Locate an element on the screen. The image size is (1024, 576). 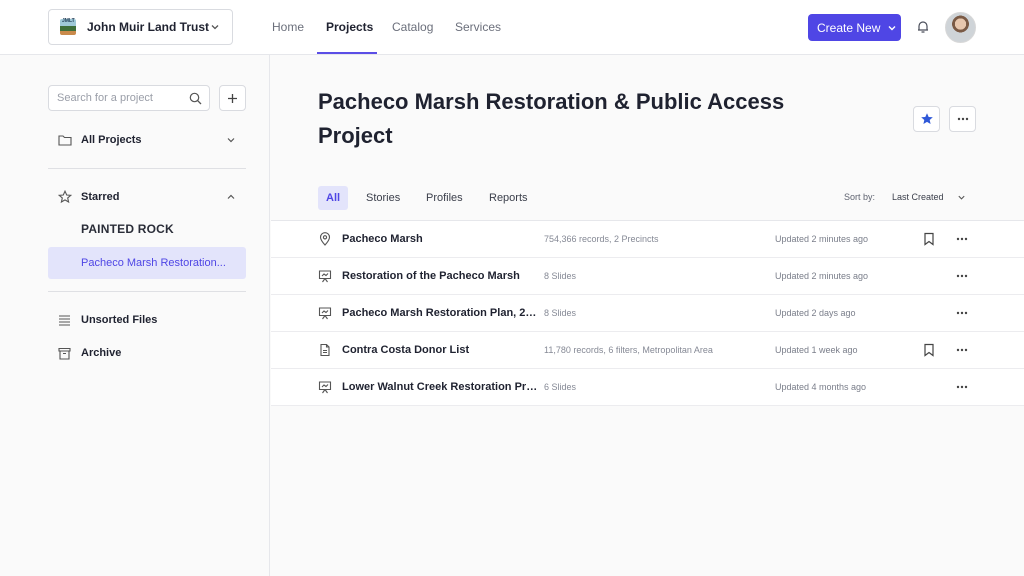
org-logo-text: JMLT is located at coordinates (68, 21).